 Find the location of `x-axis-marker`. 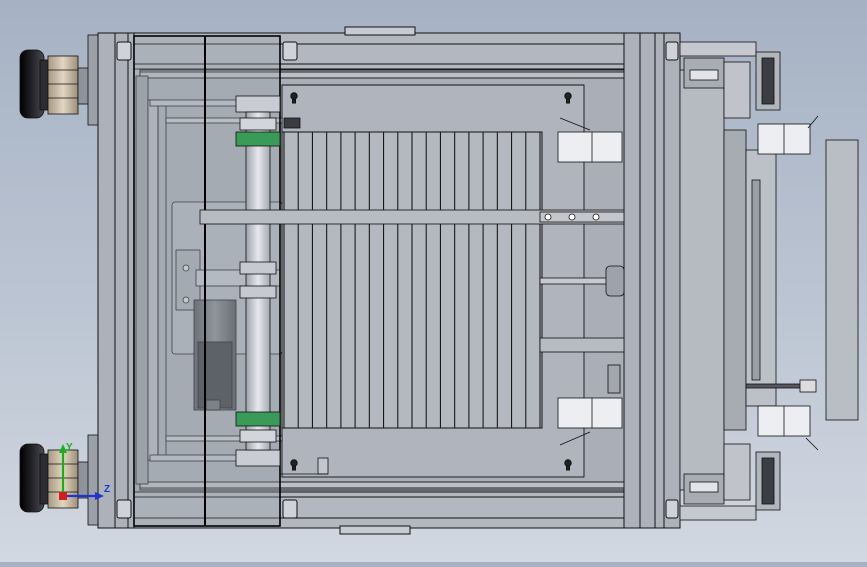

x-axis-marker is located at coordinates (63, 496).